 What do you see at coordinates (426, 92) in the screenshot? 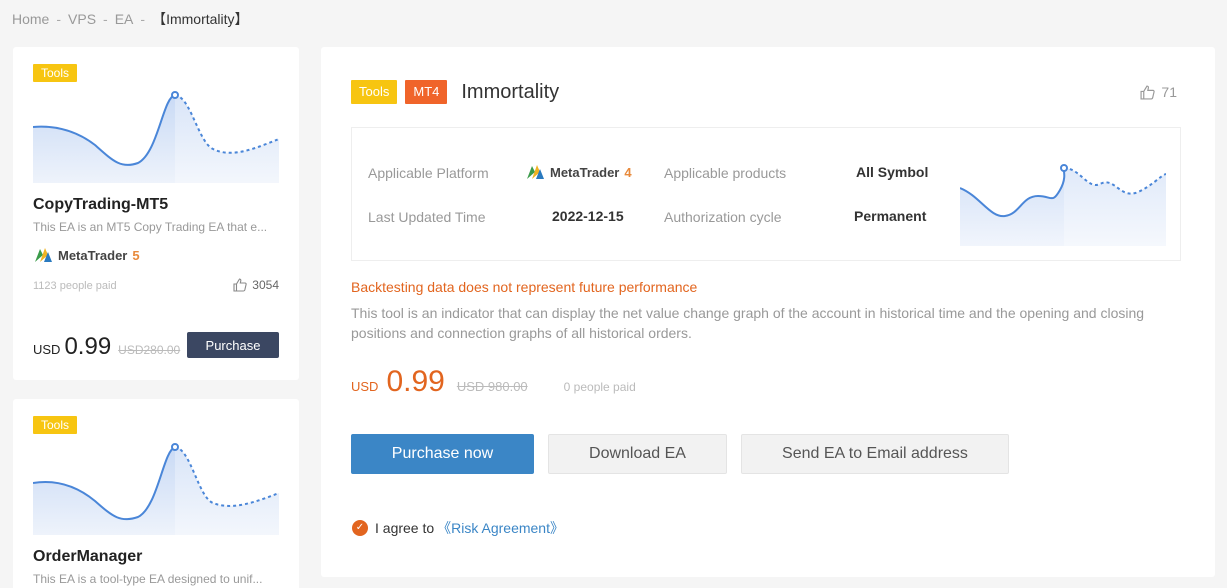
I see `tag-mt4: MT4` at bounding box center [426, 92].